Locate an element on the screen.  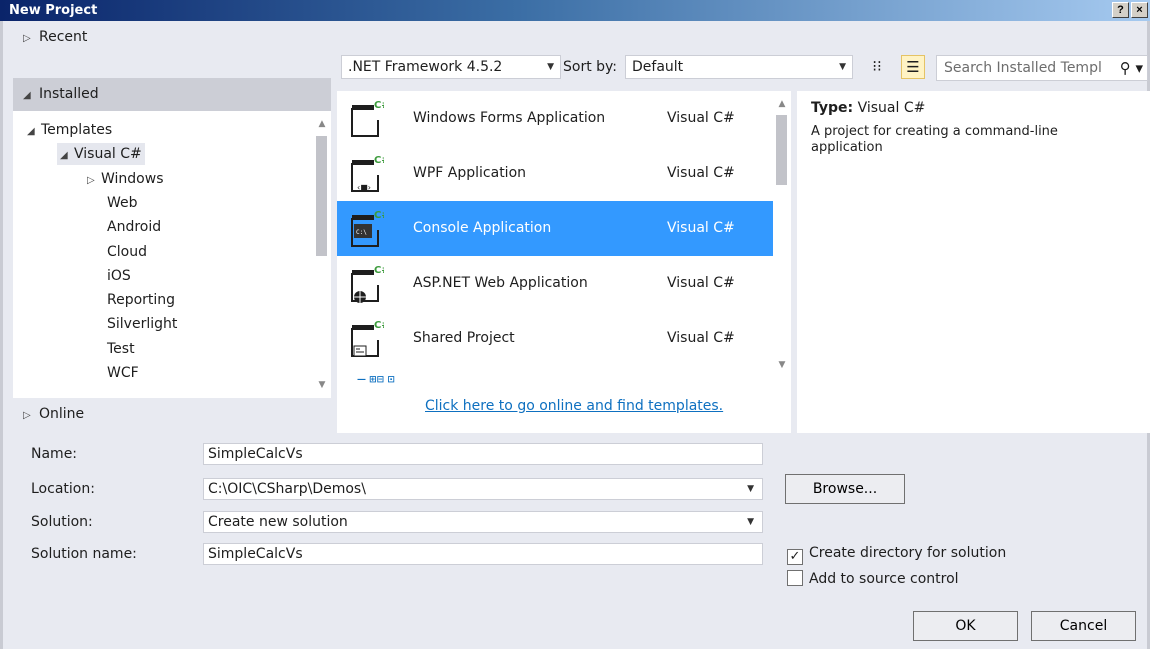
cancel-button: Cancel is located at coordinates (1083, 626).